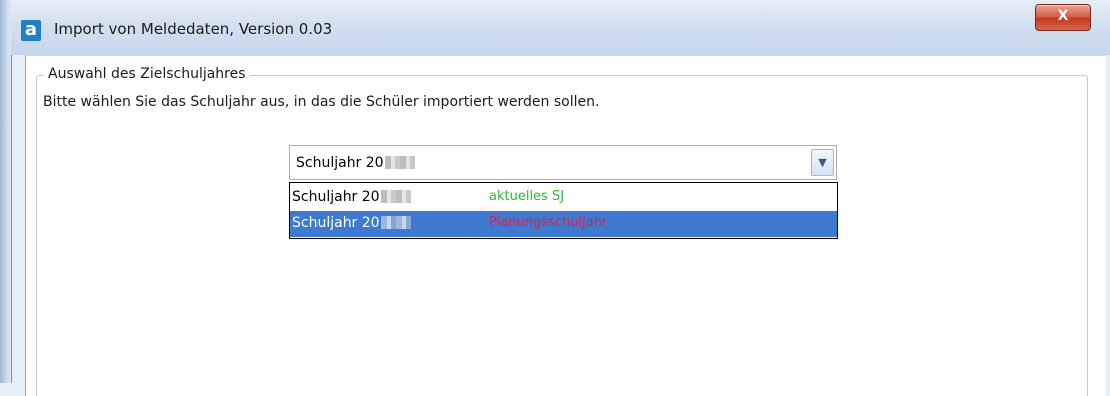  Describe the element at coordinates (147, 74) in the screenshot. I see `groupbox-title: Auswahl des Zielschuljahres` at that location.